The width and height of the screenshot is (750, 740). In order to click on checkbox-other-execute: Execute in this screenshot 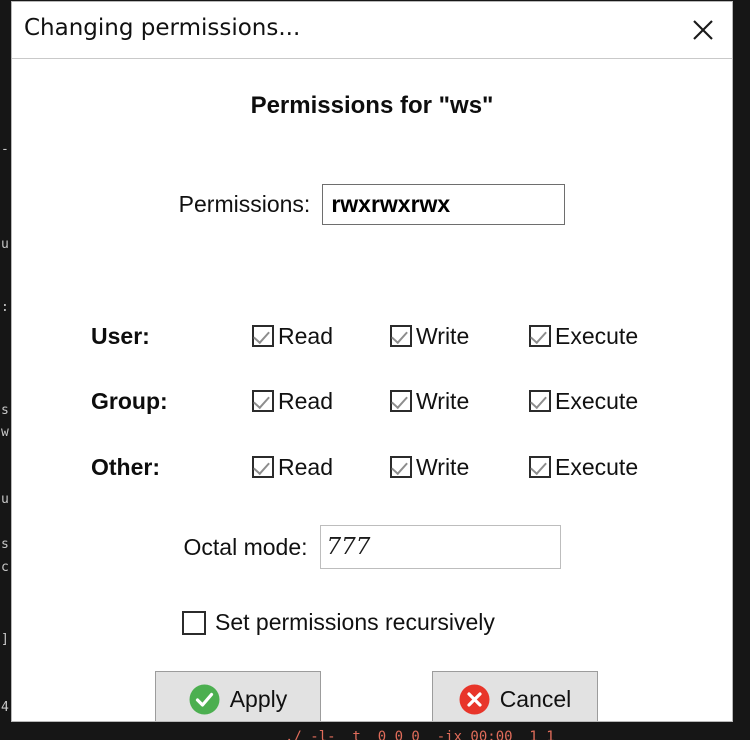, I will do `click(583, 467)`.